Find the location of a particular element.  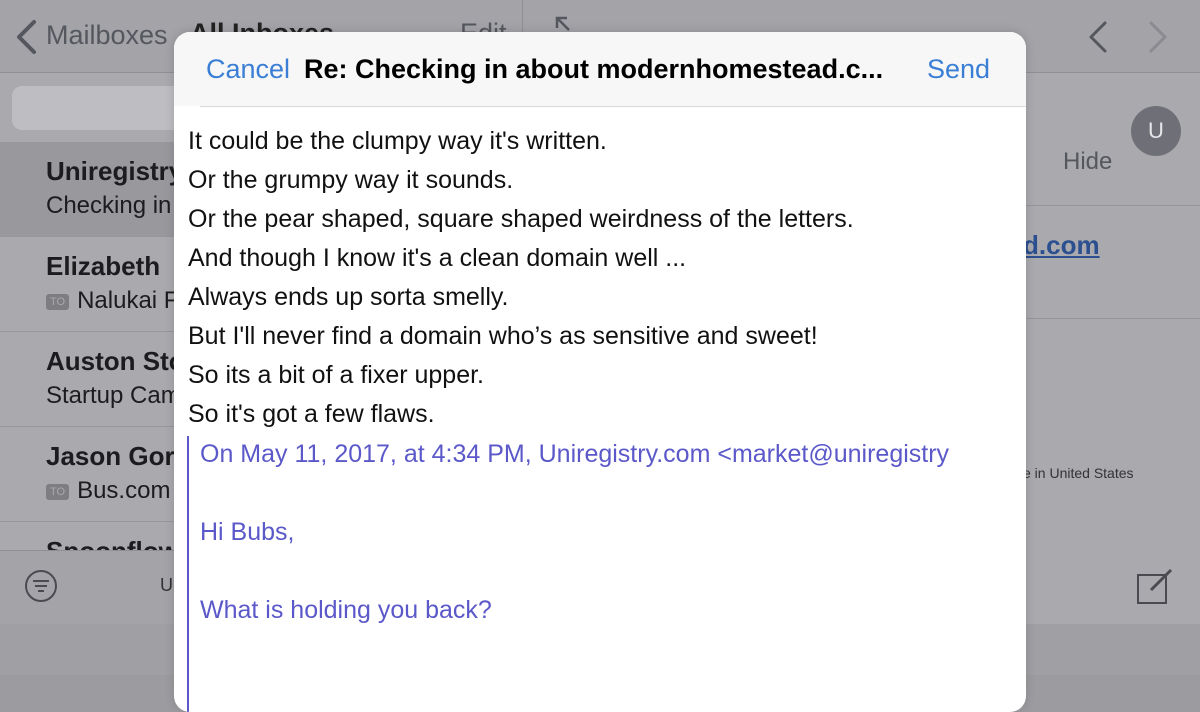

footer-location-text: e in United States is located at coordinates (1078, 473).